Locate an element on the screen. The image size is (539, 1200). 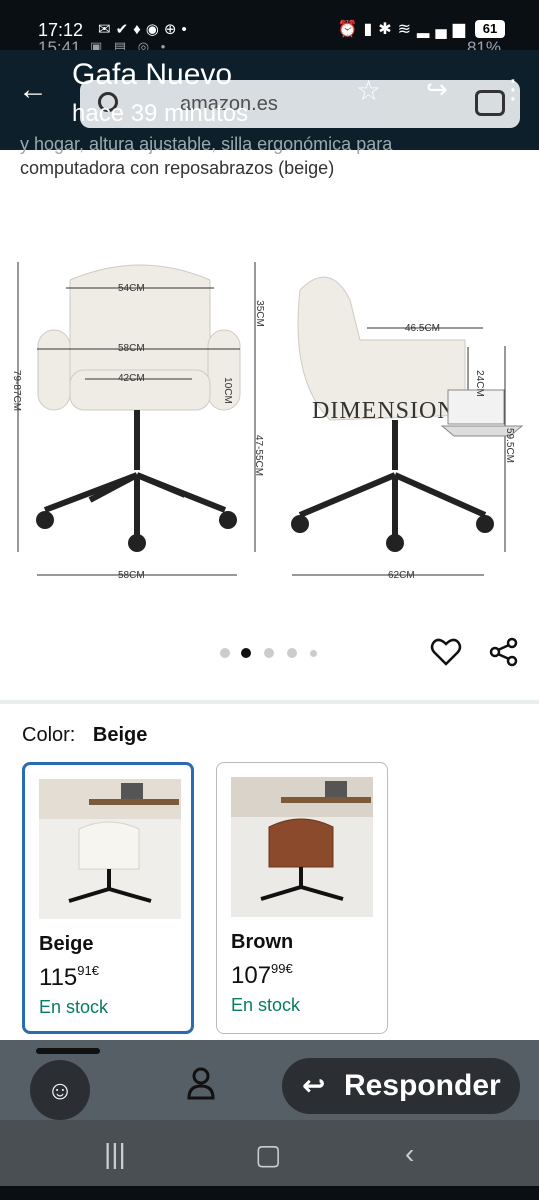
carousel-dot-active is located at coordinates (246, 653).